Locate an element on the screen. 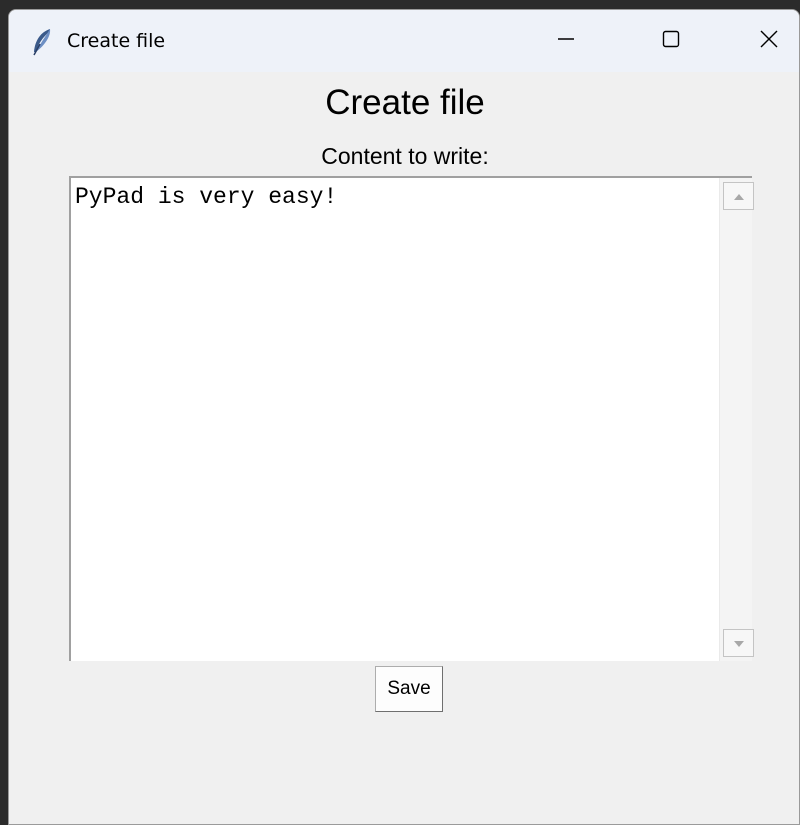 This screenshot has width=800, height=825. content-label: Content to write: is located at coordinates (405, 156).